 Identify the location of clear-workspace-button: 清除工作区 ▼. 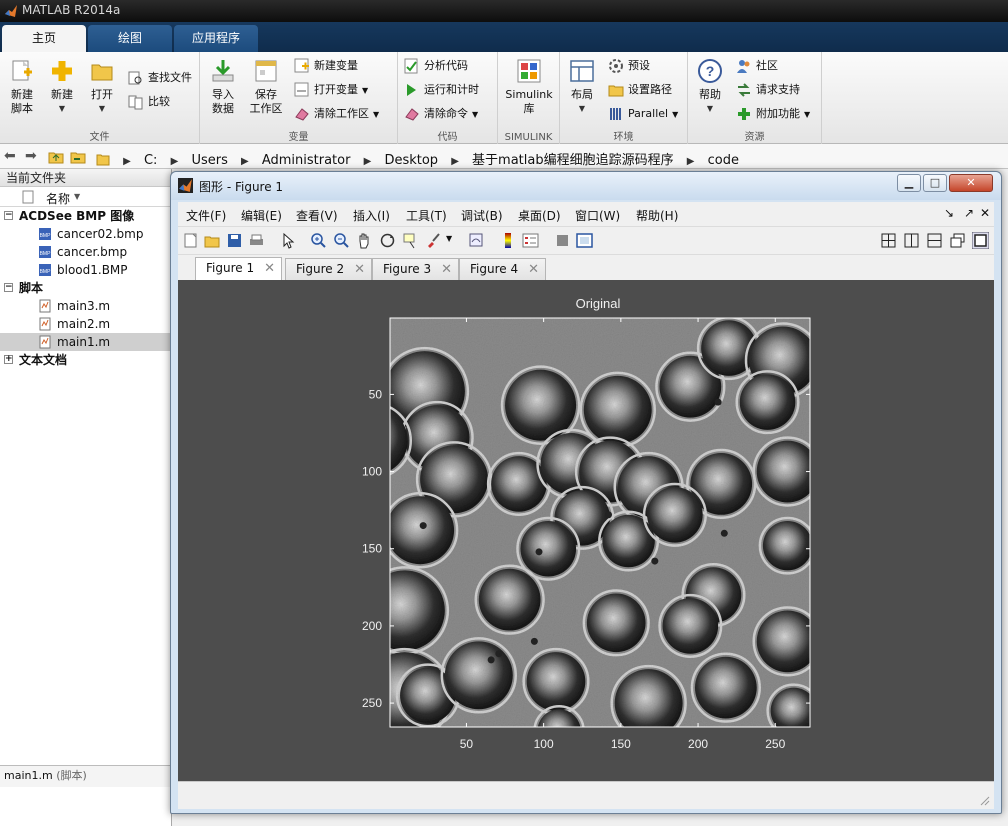
(336, 114).